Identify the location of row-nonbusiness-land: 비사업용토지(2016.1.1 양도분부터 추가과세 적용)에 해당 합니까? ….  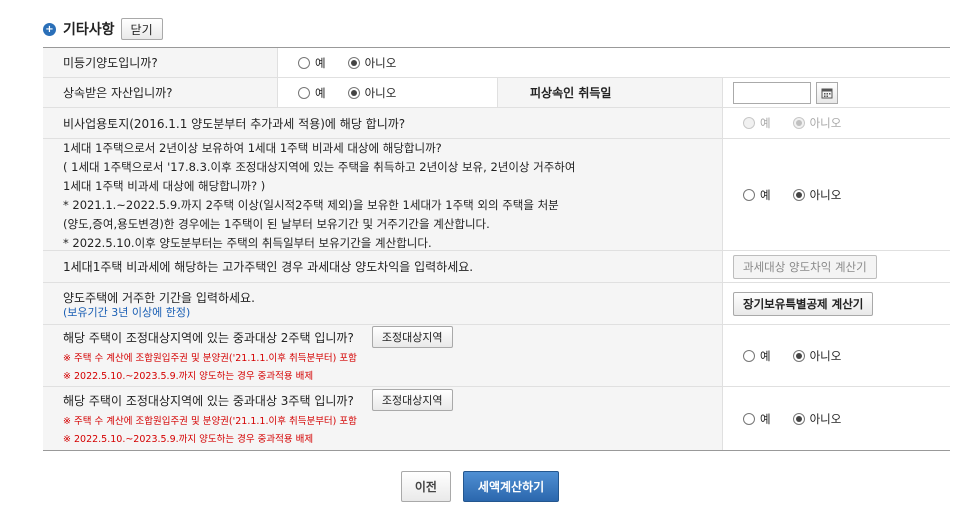
(496, 123).